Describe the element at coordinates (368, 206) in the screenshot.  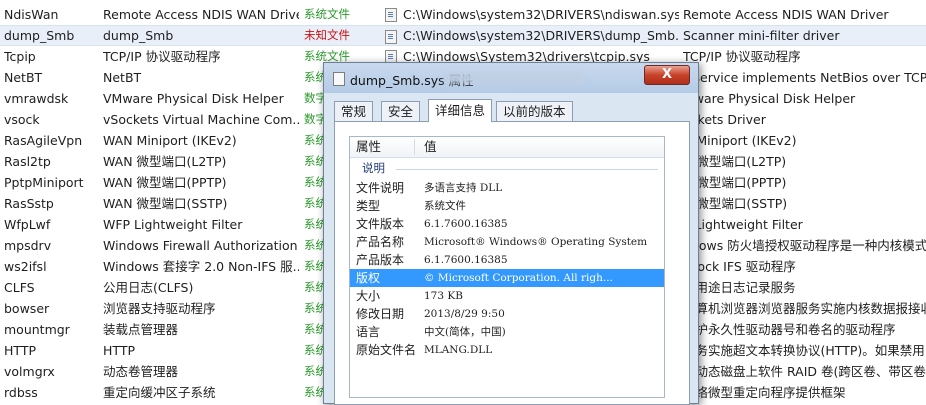
I see `property-name: 类型` at that location.